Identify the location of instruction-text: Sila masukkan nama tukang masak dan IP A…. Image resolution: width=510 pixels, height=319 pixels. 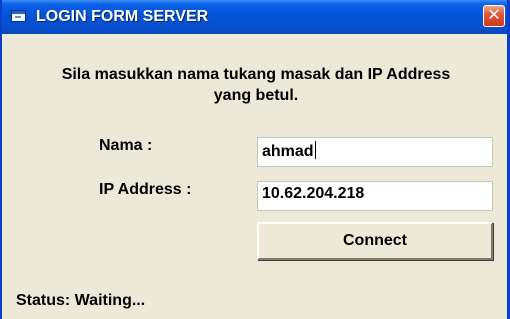
(256, 85).